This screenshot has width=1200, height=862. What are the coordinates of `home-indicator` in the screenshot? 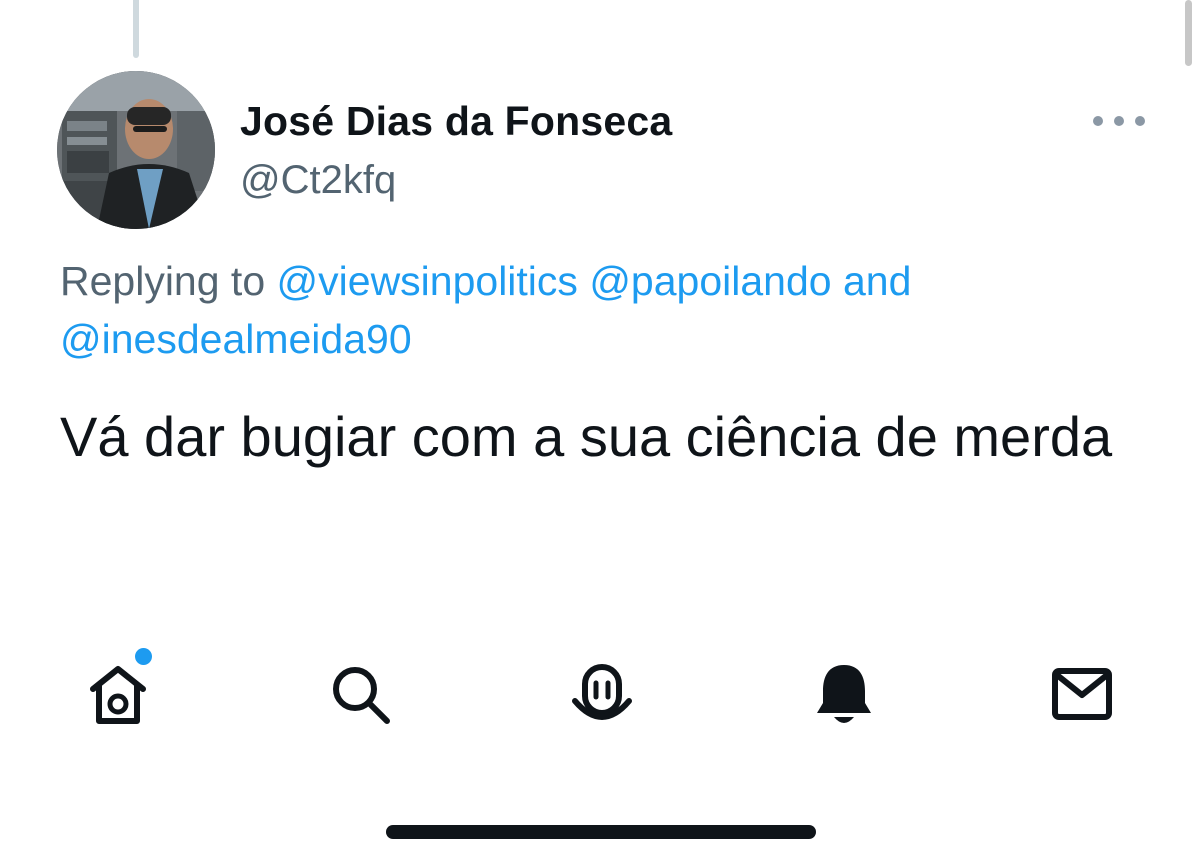 It's located at (601, 832).